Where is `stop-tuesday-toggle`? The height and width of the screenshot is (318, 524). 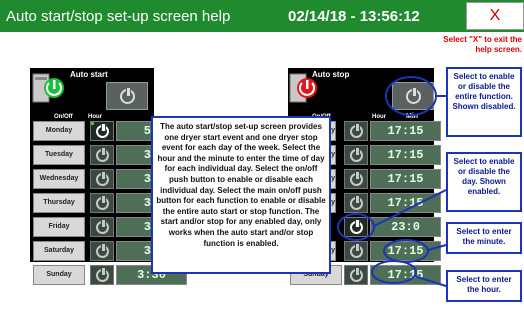 stop-tuesday-toggle is located at coordinates (356, 155).